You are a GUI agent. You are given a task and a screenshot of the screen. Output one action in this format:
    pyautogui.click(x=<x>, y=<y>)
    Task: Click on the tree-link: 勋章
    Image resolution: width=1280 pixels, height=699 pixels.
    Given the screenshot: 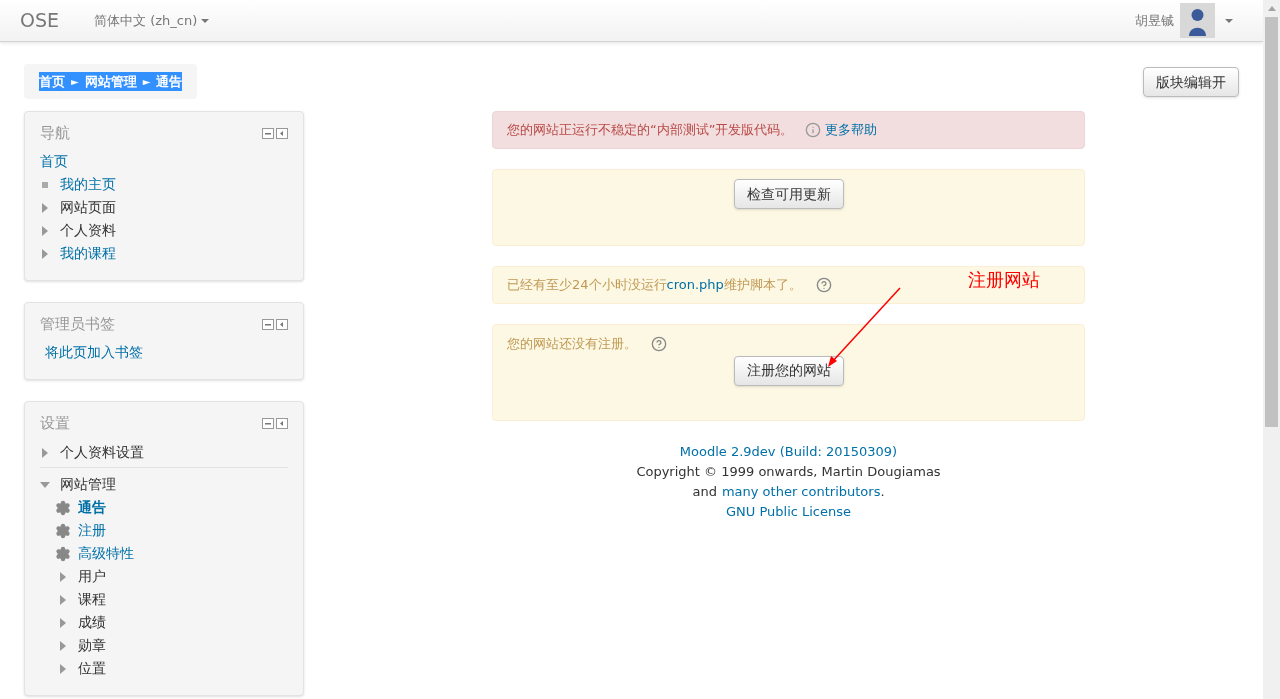 What is the action you would take?
    pyautogui.click(x=92, y=645)
    